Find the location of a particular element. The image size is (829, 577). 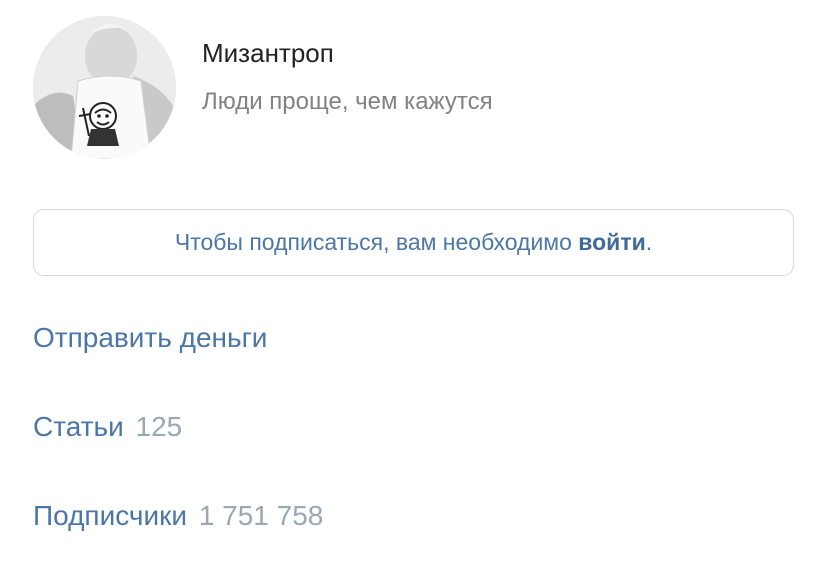

subscribe-notice: Чтобы подписаться, вам необходимо войти. is located at coordinates (413, 242).